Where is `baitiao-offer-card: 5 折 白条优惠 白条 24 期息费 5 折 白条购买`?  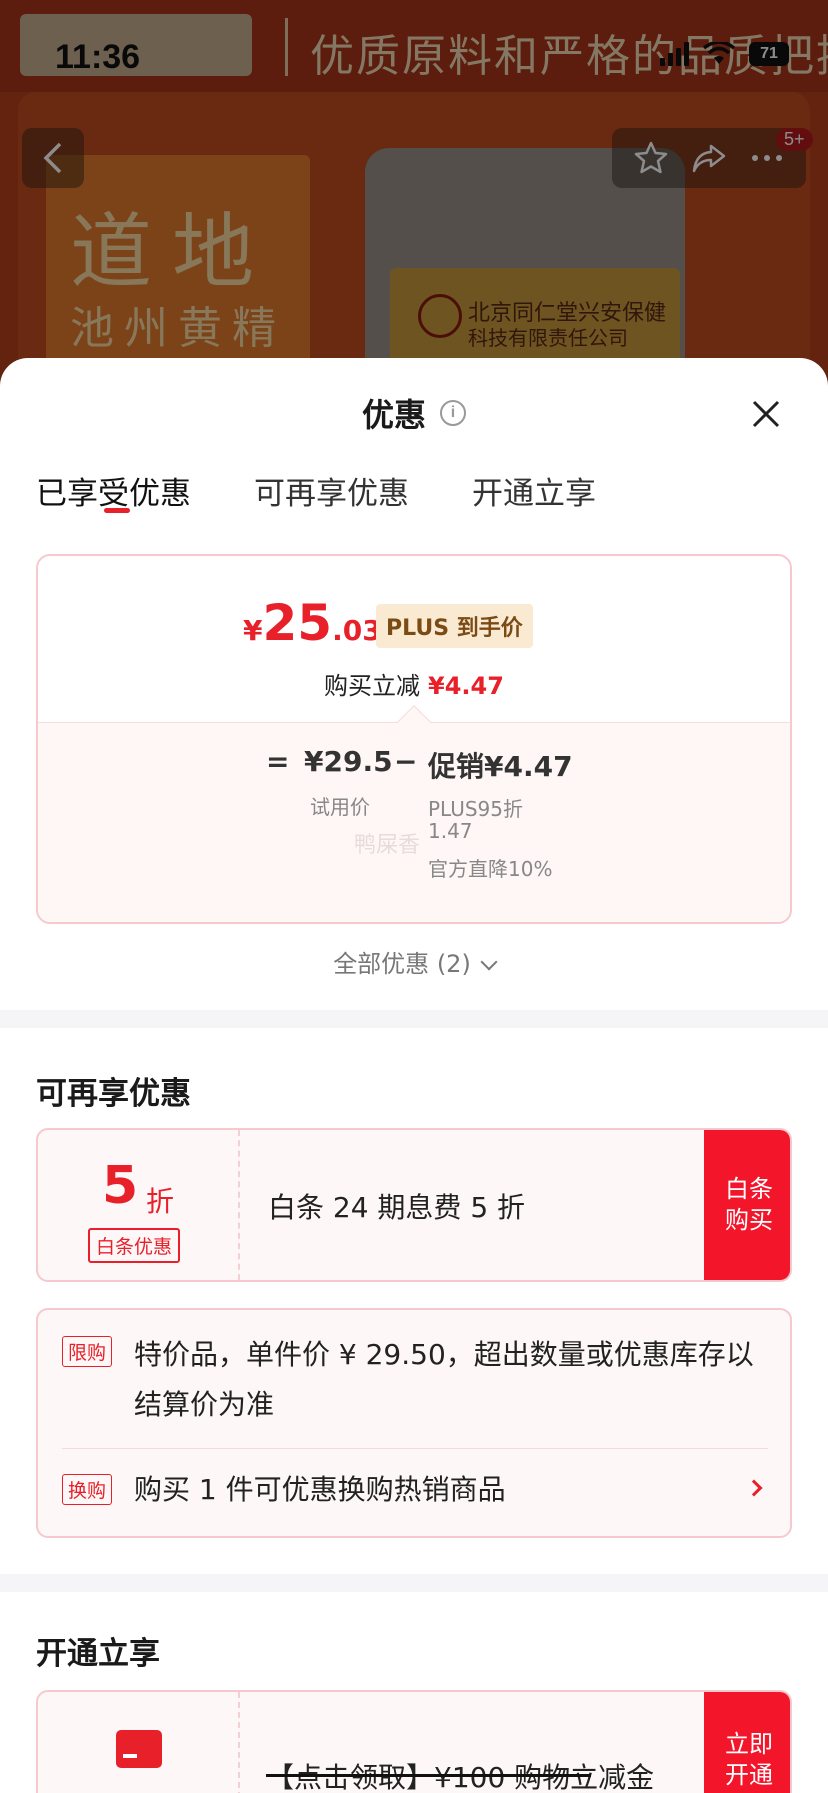
baitiao-offer-card: 5 折 白条优惠 白条 24 期息费 5 折 白条购买 is located at coordinates (414, 1205).